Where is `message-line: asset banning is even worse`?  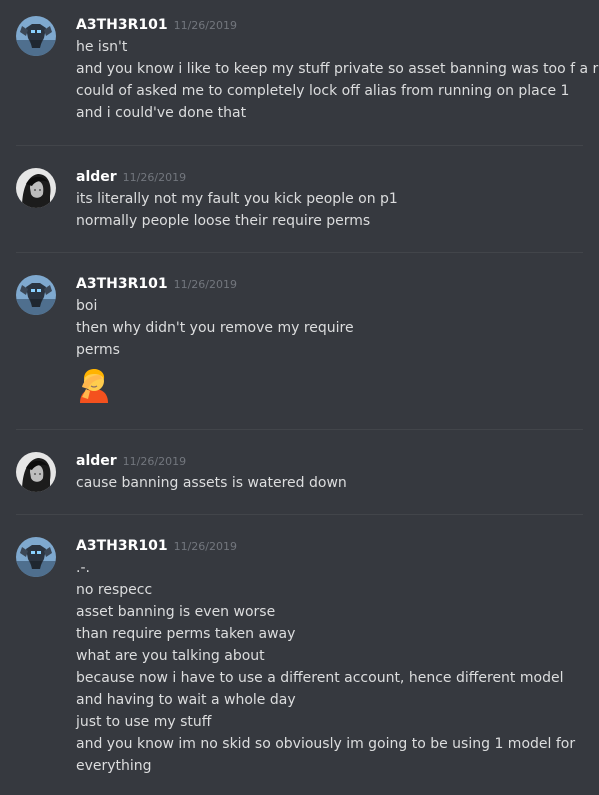 message-line: asset banning is even worse is located at coordinates (176, 612).